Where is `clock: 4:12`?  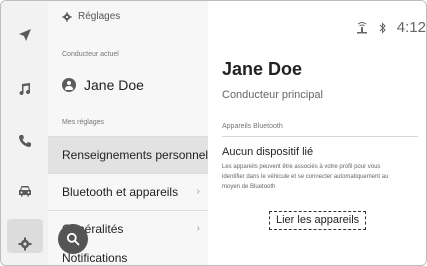 clock: 4:12 is located at coordinates (411, 27).